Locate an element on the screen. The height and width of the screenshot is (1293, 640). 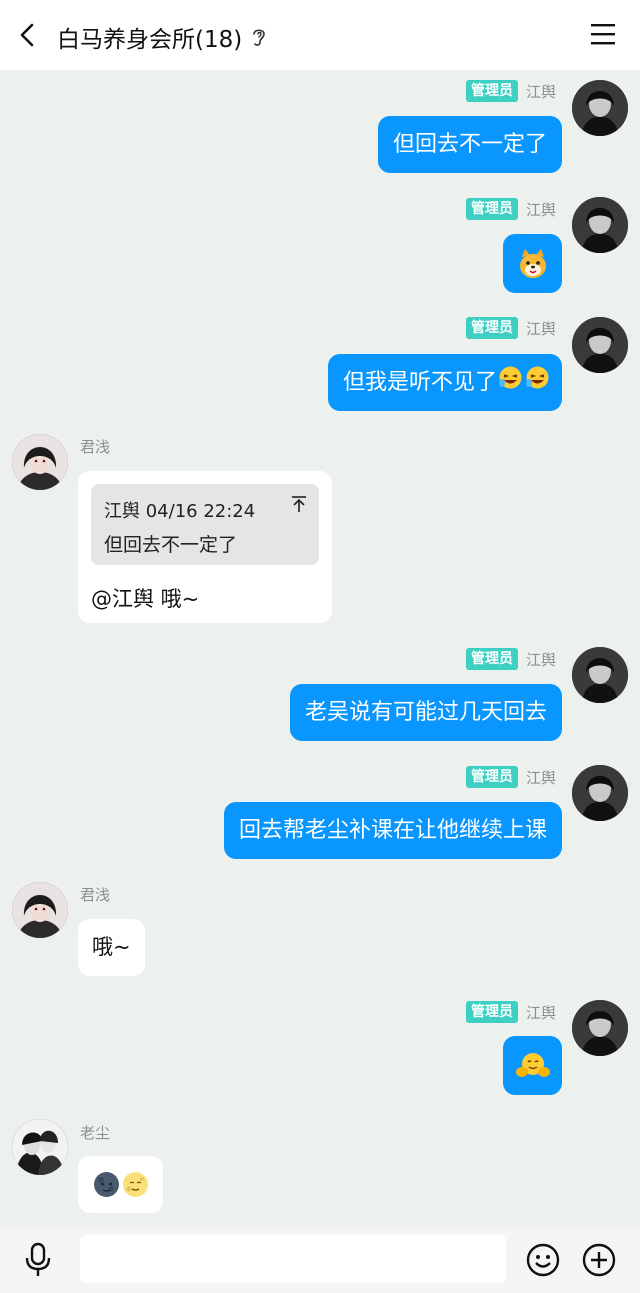
full-moon-face-icon is located at coordinates (135, 1184).